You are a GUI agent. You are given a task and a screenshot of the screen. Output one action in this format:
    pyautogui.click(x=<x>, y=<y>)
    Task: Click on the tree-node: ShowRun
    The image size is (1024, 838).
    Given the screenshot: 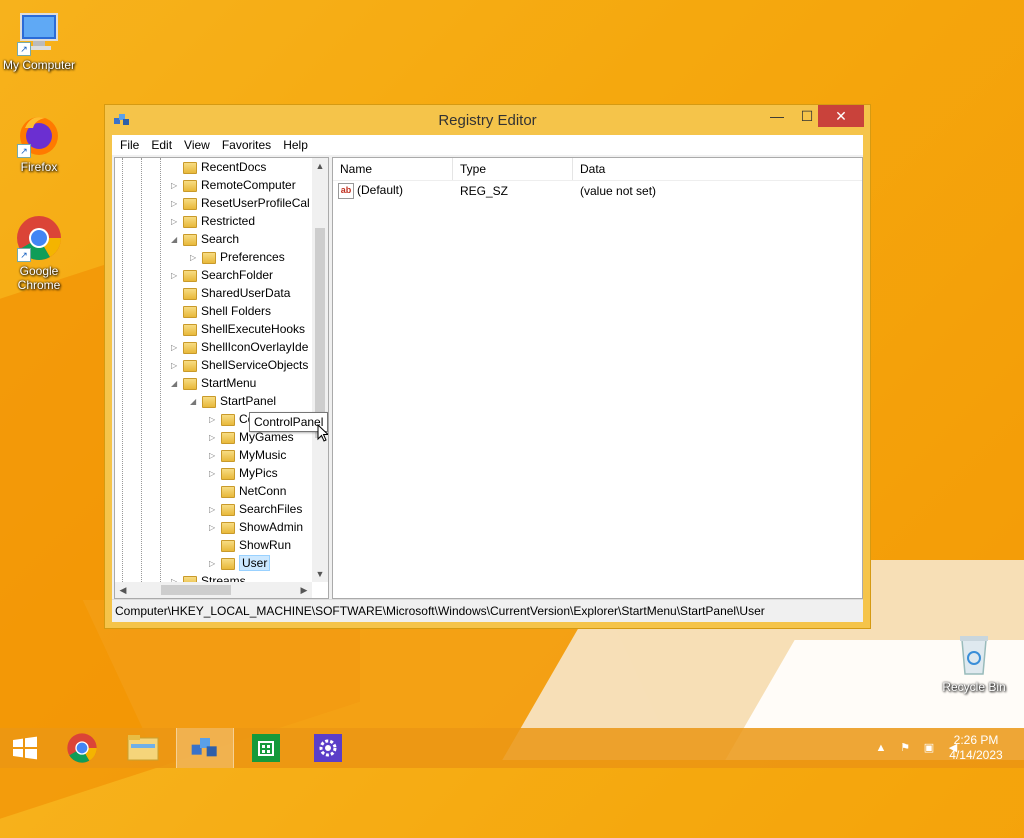 What is the action you would take?
    pyautogui.click(x=250, y=545)
    